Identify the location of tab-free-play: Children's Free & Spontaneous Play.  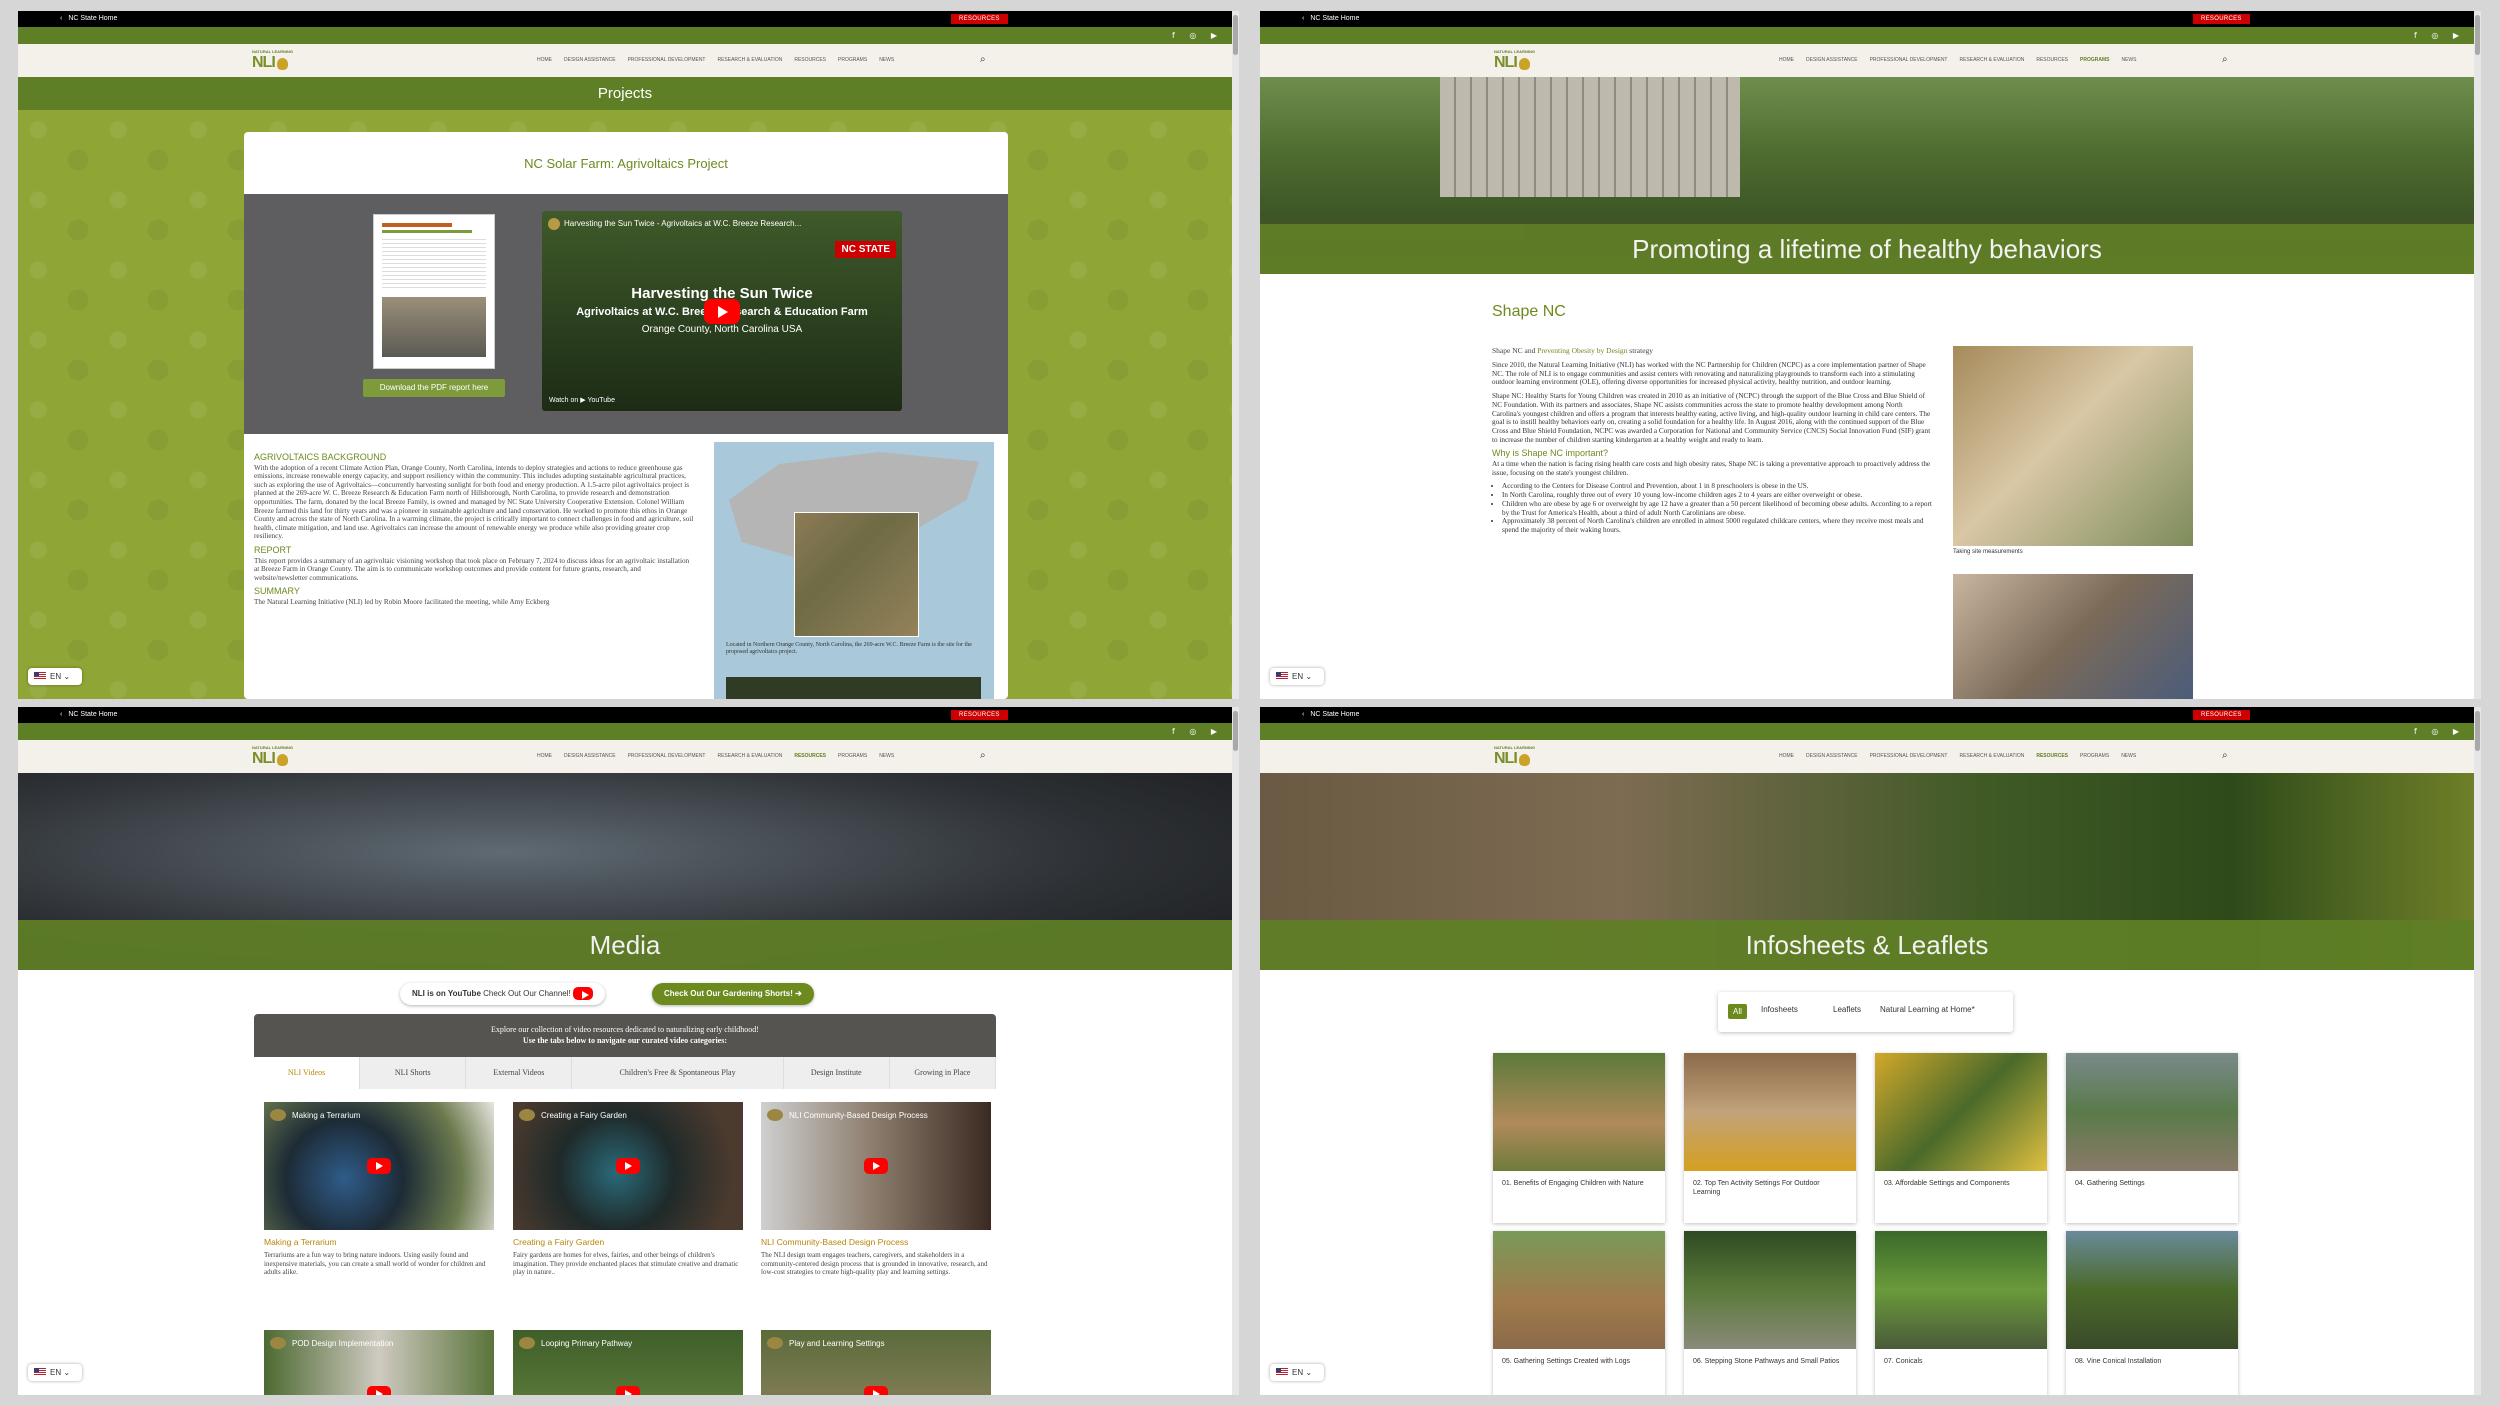
(678, 1073).